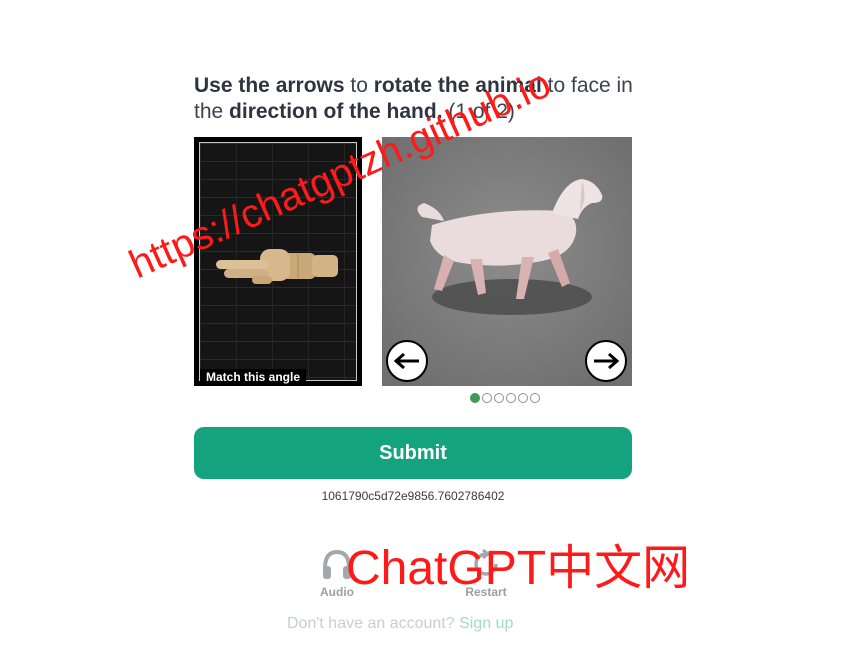 This screenshot has width=858, height=658. What do you see at coordinates (413, 496) in the screenshot?
I see `session-id: 1061790c5d72e9856.7602786402` at bounding box center [413, 496].